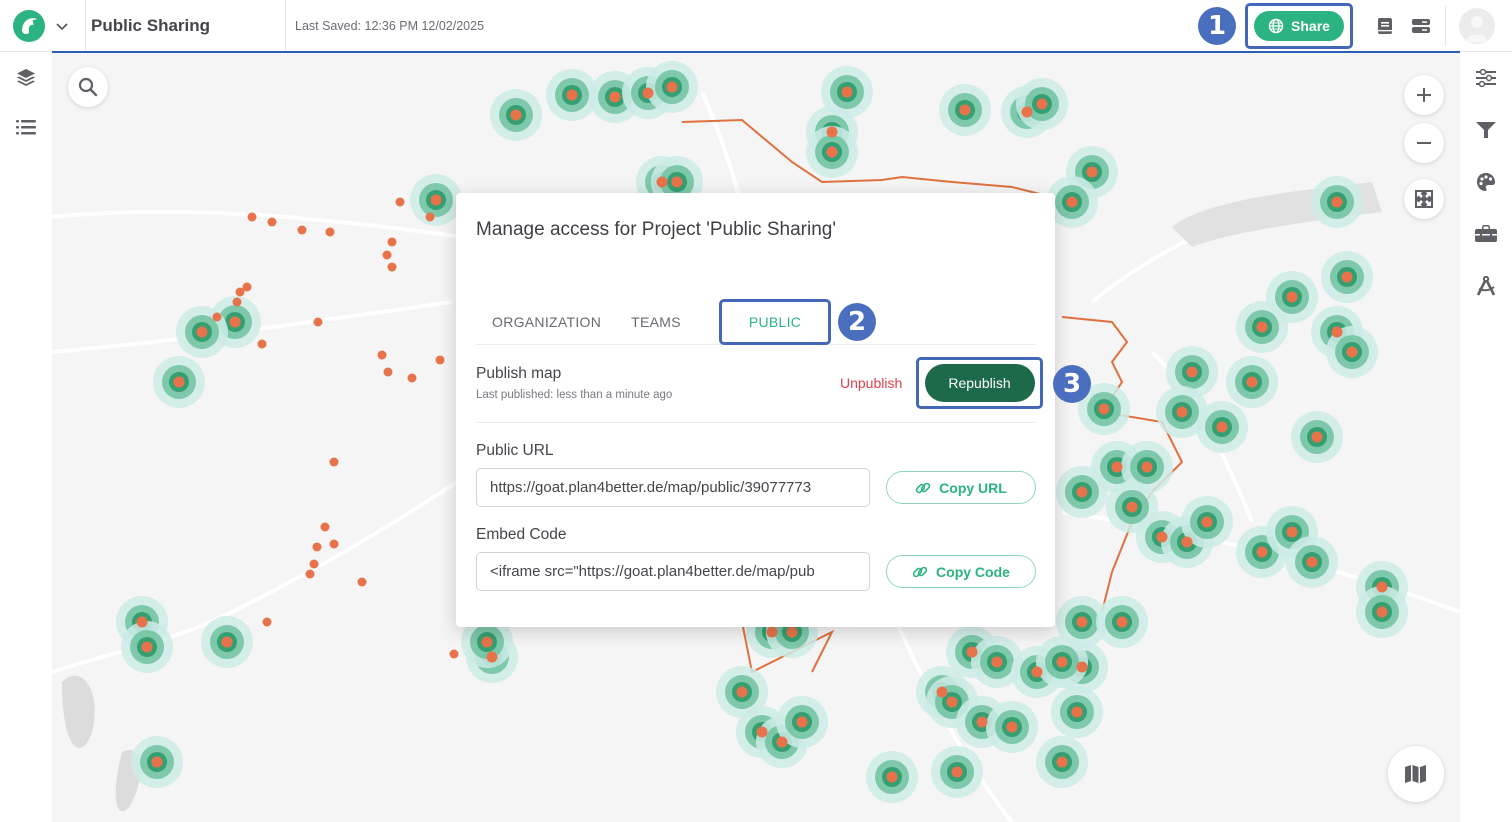 This screenshot has height=822, width=1512. What do you see at coordinates (26, 127) in the screenshot?
I see `sidebar-item-legend` at bounding box center [26, 127].